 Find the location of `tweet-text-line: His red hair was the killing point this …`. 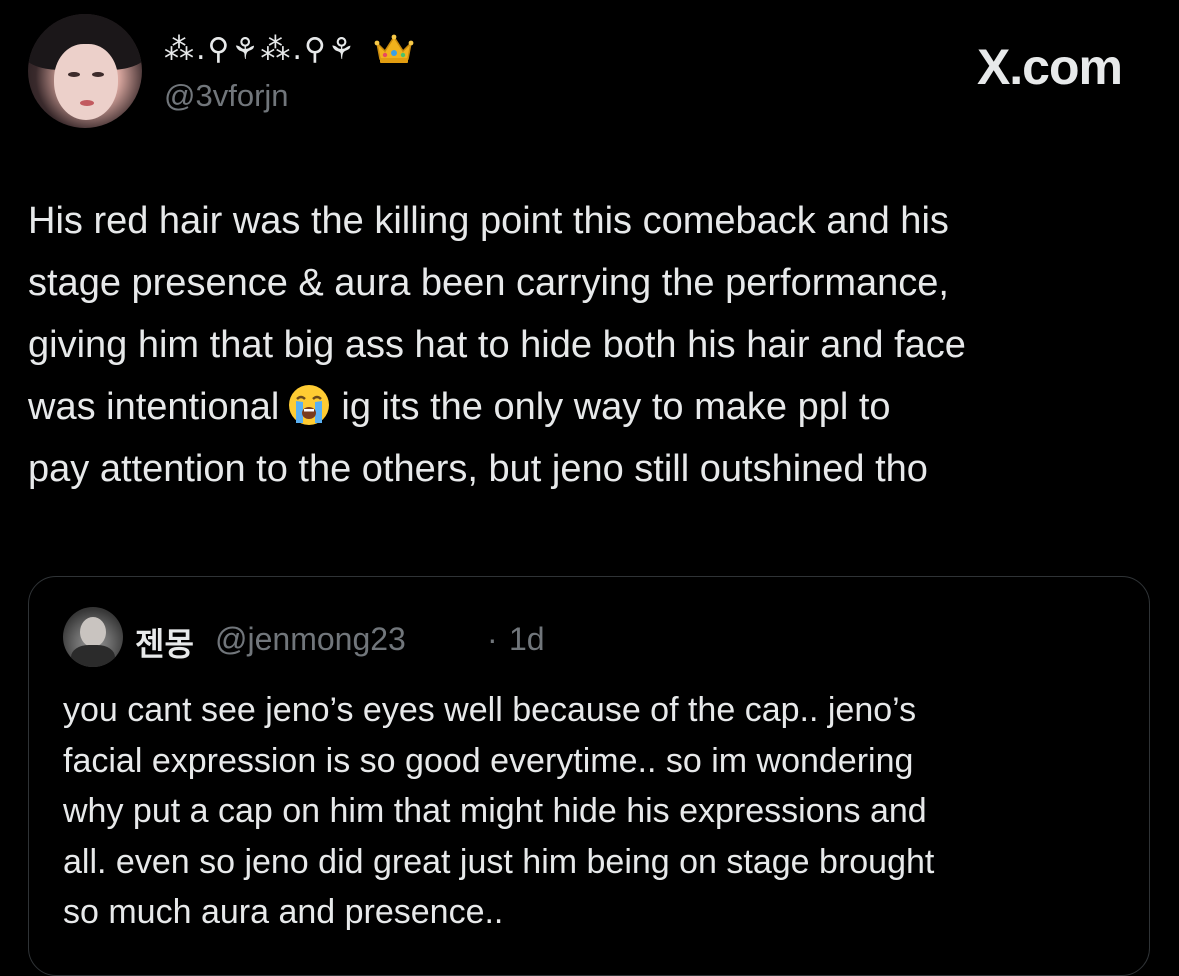

tweet-text-line: His red hair was the killing point this … is located at coordinates (488, 221).